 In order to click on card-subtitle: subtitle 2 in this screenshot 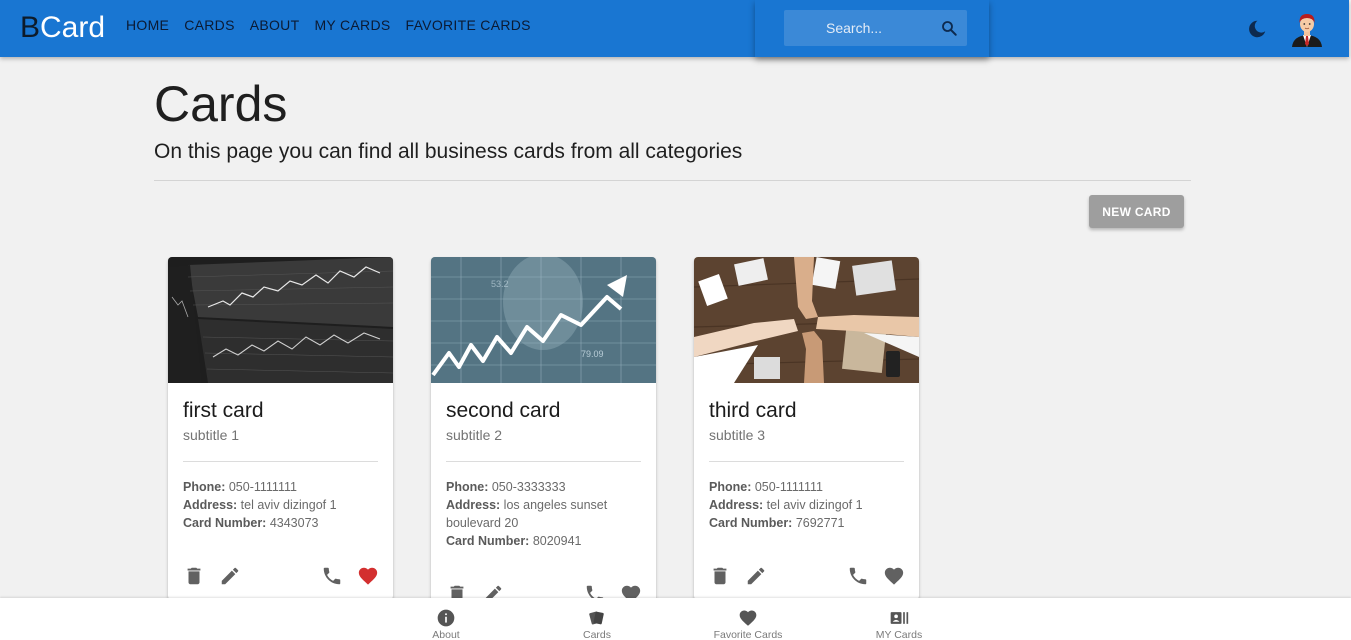, I will do `click(474, 435)`.